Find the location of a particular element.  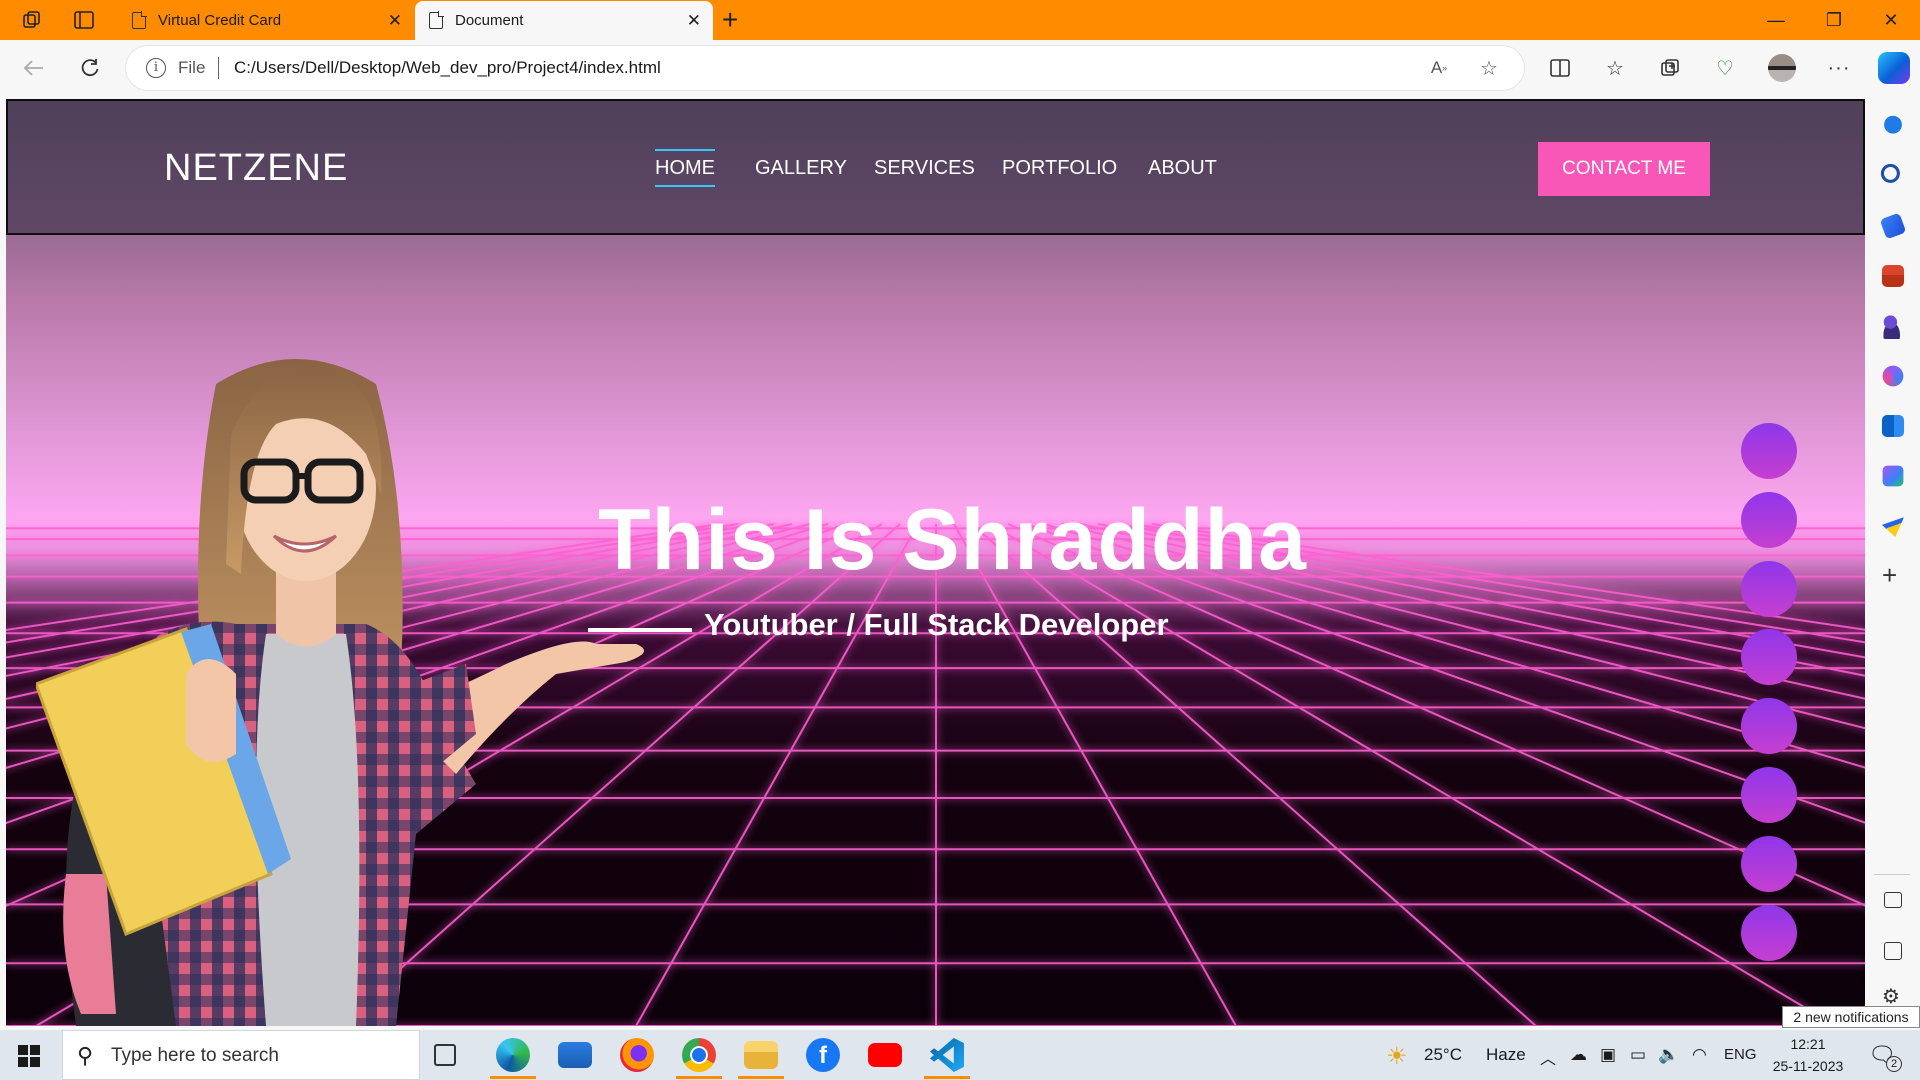

games-icon is located at coordinates (1893, 326).